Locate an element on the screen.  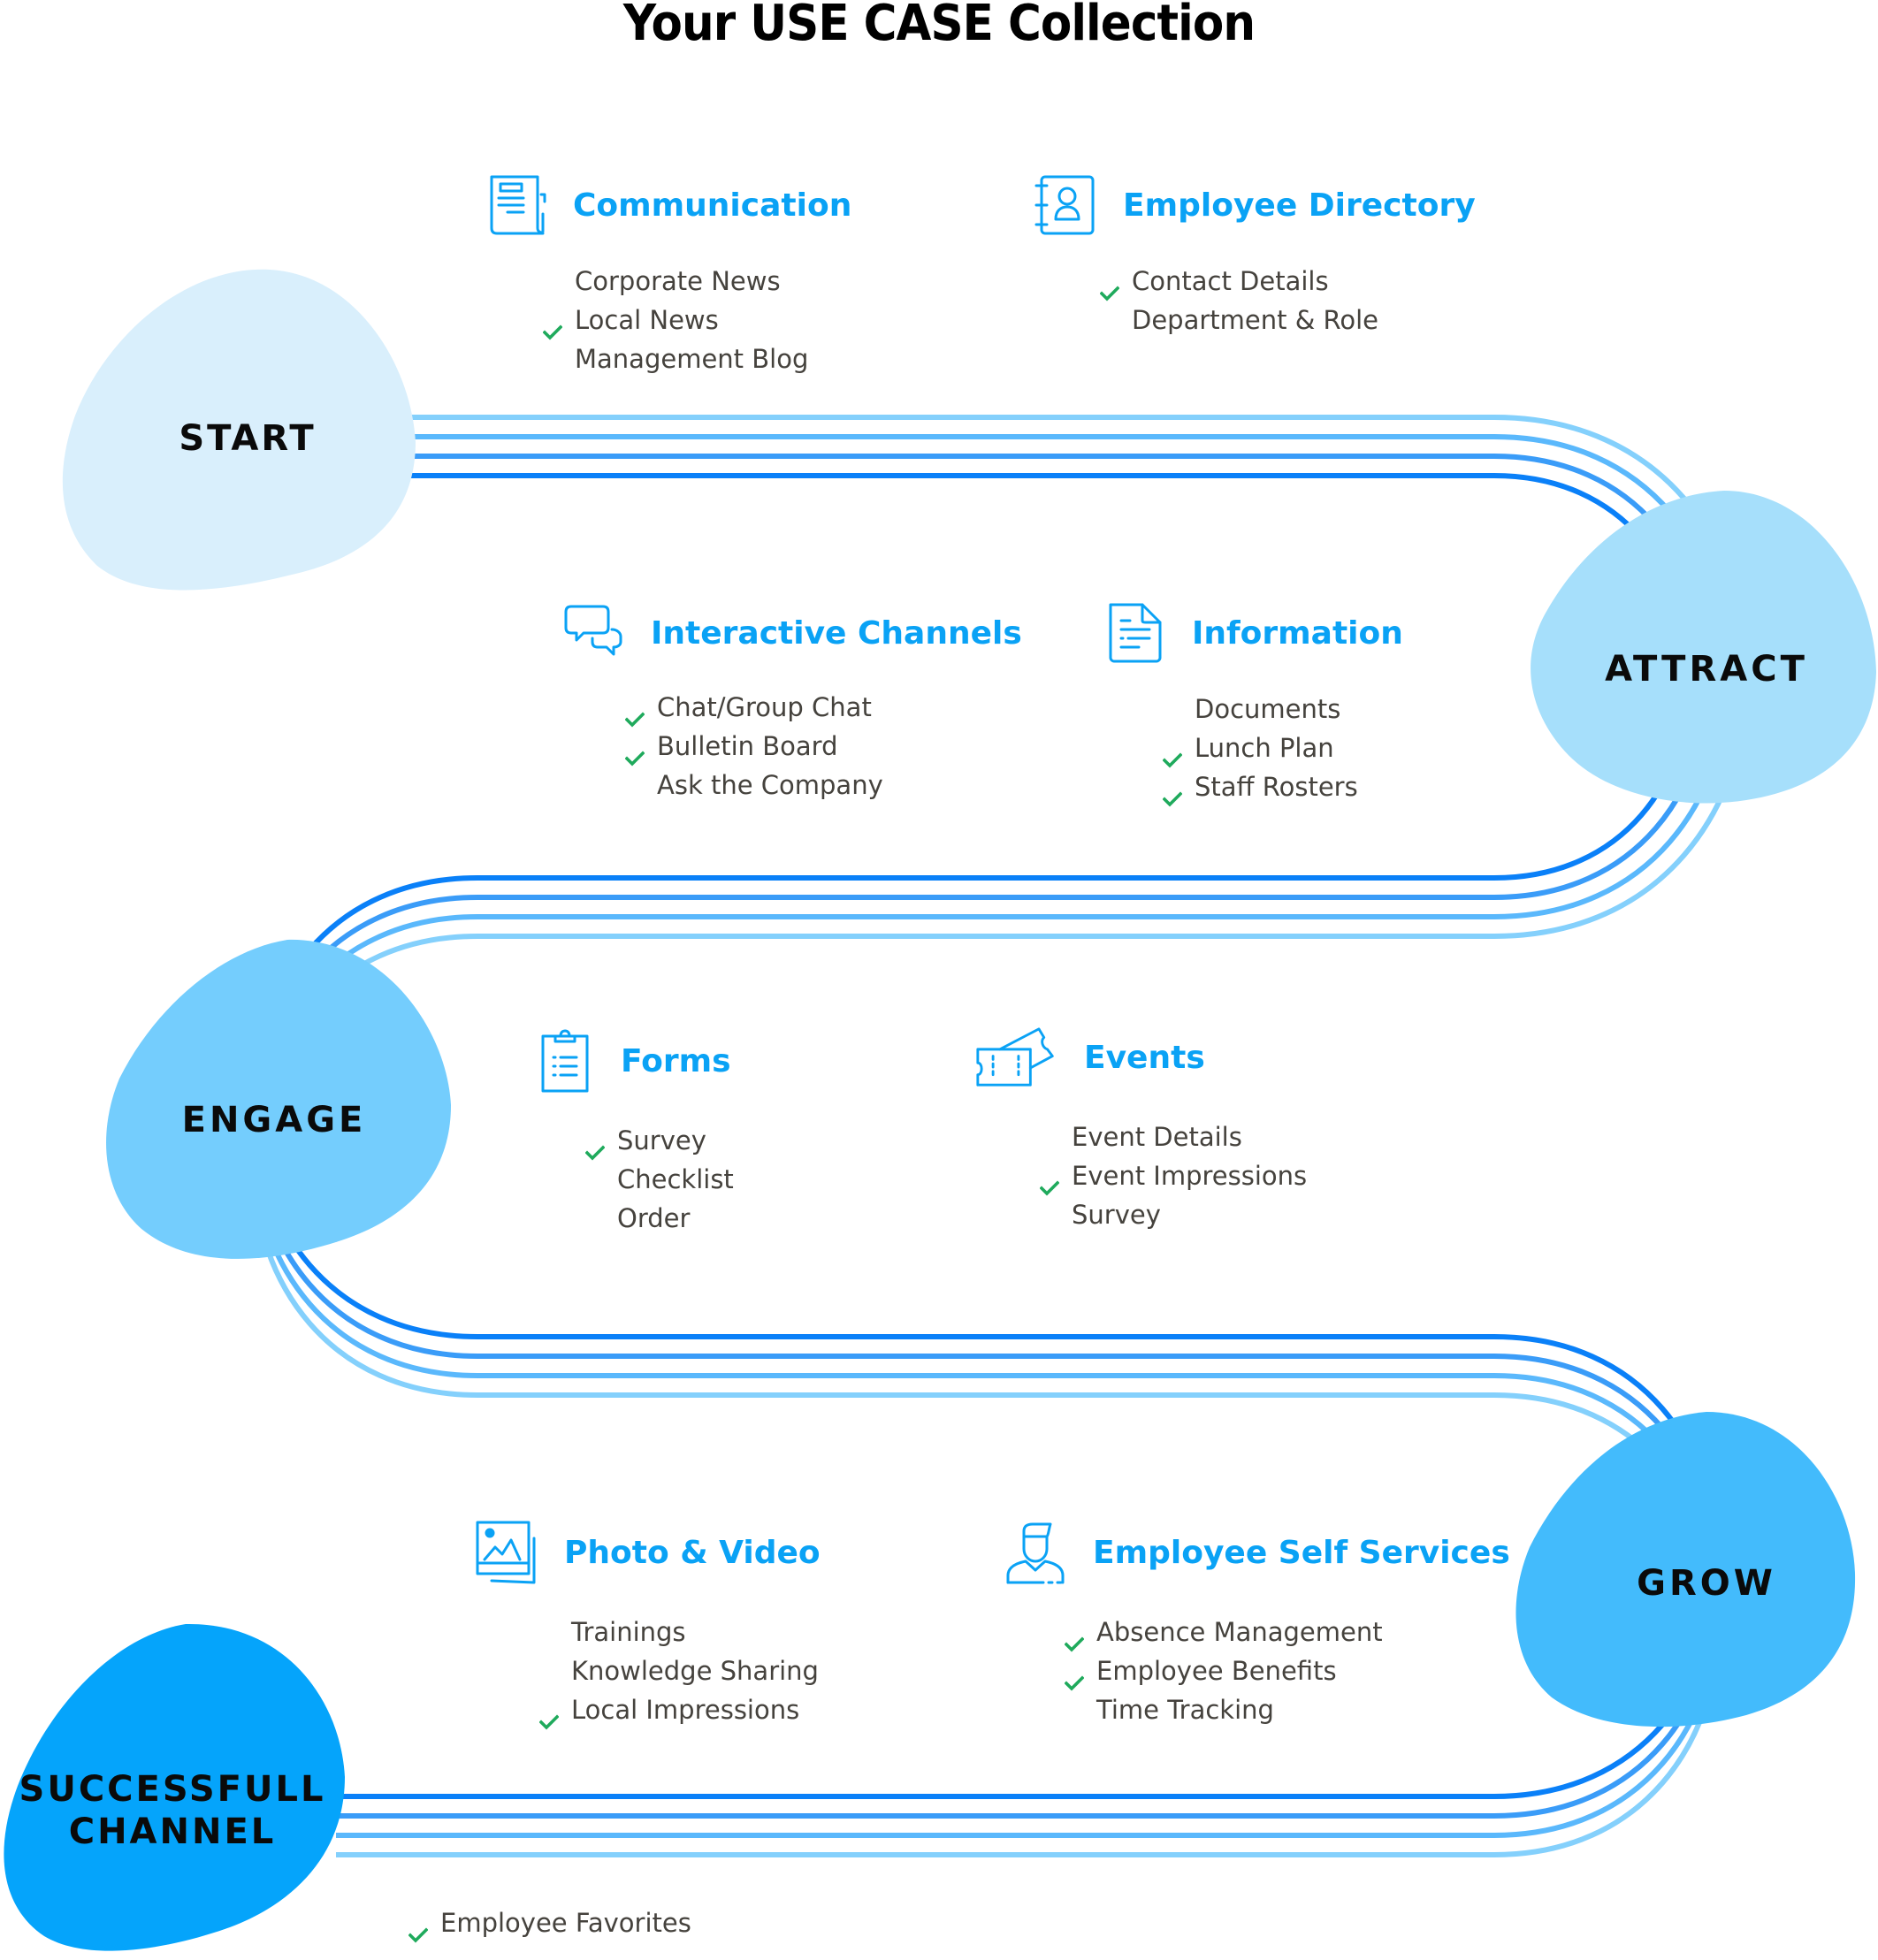
feature-item: Documents is located at coordinates (1260, 709).